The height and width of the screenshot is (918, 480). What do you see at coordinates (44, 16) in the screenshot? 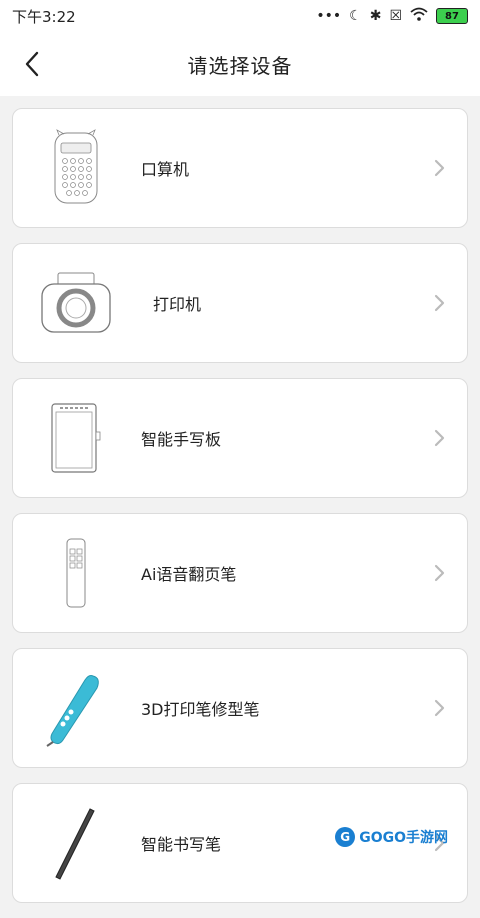
I see `status-time: 下午3:22` at bounding box center [44, 16].